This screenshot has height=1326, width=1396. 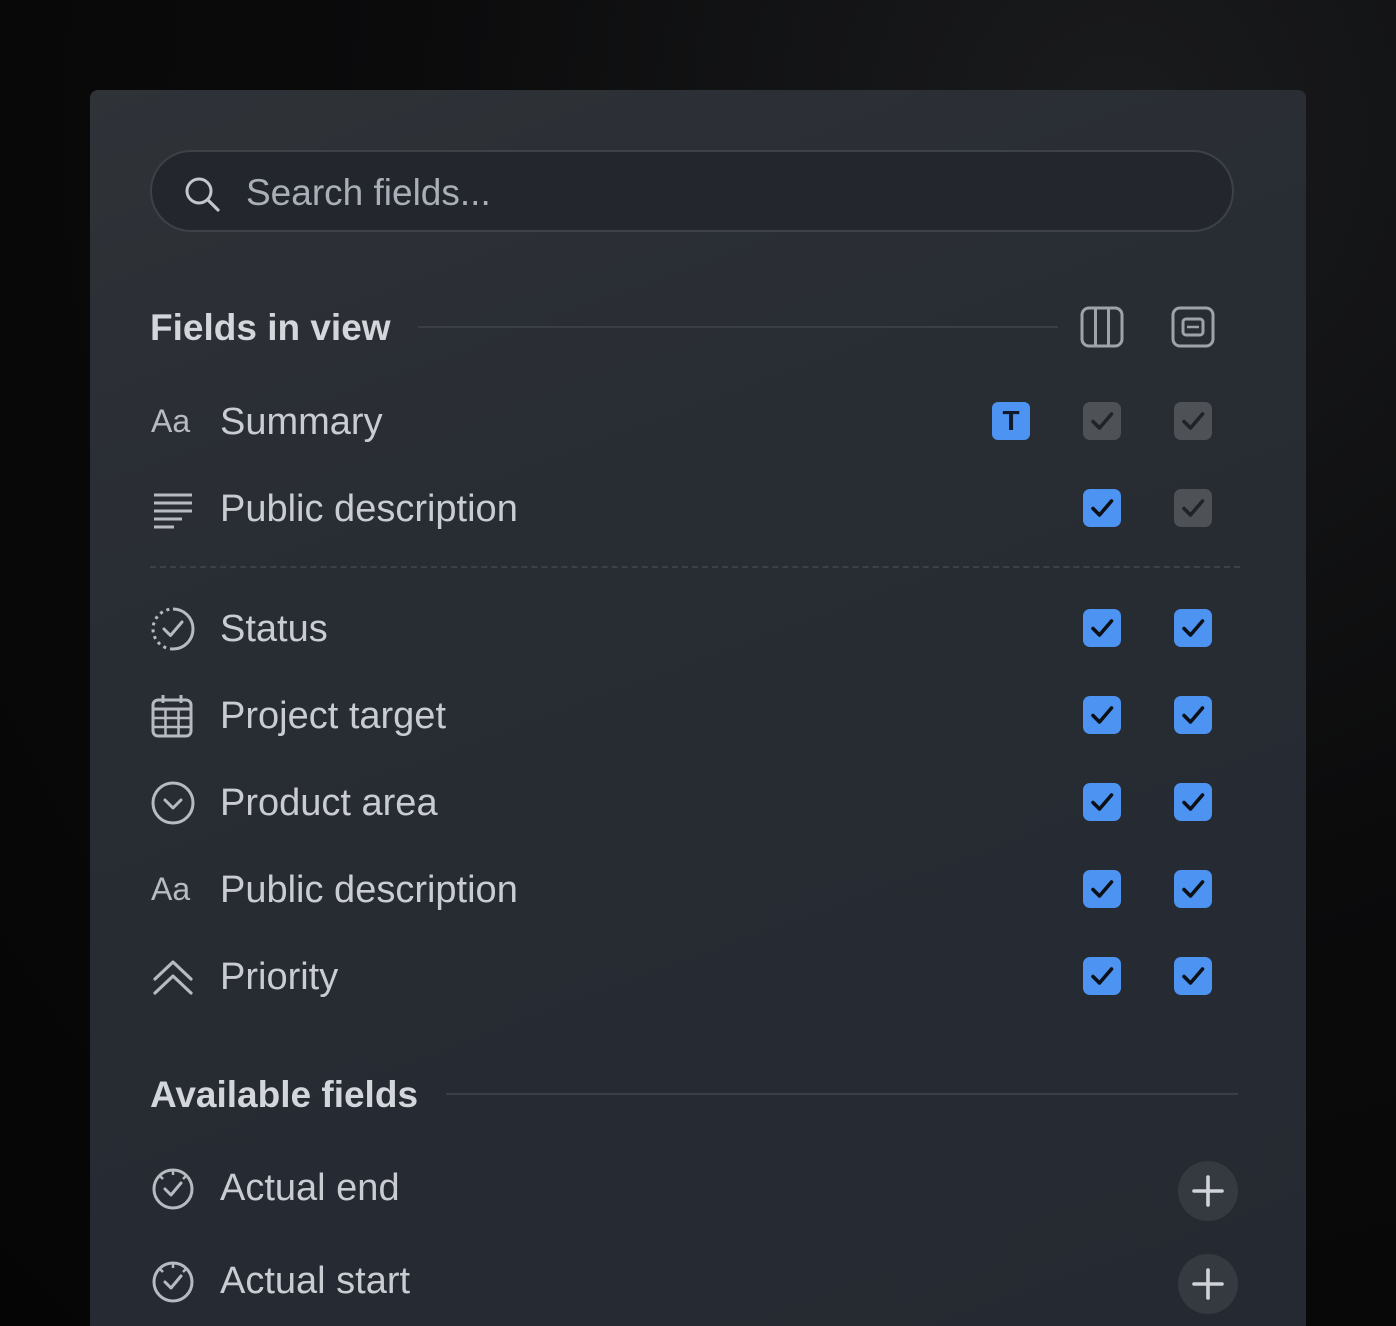 I want to click on field-label: Actual start, so click(x=315, y=1281).